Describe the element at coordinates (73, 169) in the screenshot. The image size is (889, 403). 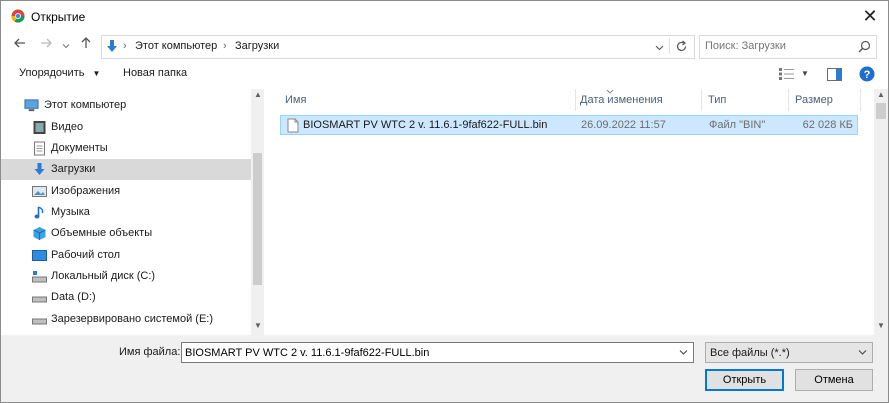
I see `sidebar-item-label: Загрузки` at that location.